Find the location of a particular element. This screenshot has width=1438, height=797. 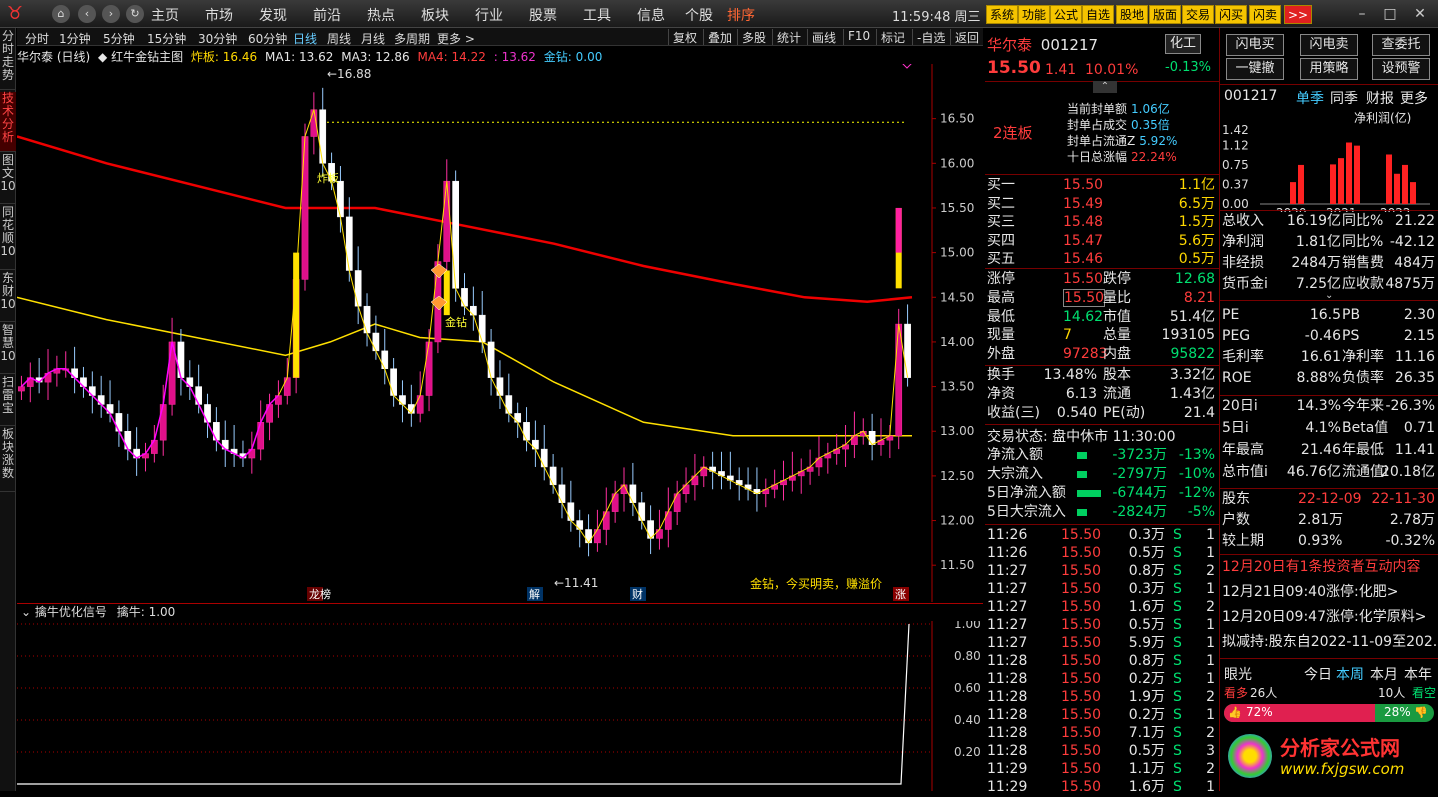

menu-frontier: 前沿 is located at coordinates (327, 15).